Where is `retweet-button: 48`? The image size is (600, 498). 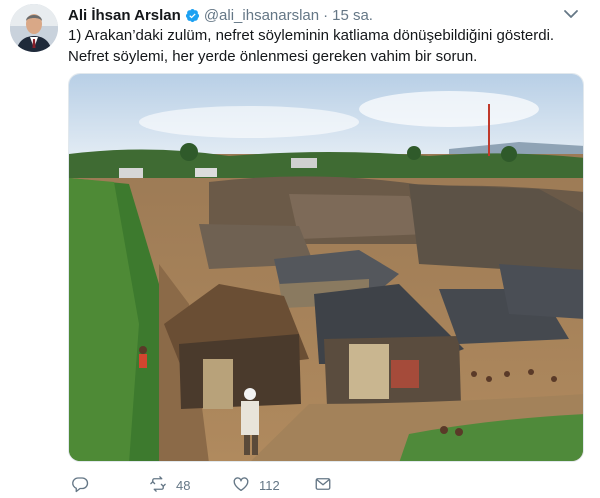
retweet-button: 48 is located at coordinates (169, 485).